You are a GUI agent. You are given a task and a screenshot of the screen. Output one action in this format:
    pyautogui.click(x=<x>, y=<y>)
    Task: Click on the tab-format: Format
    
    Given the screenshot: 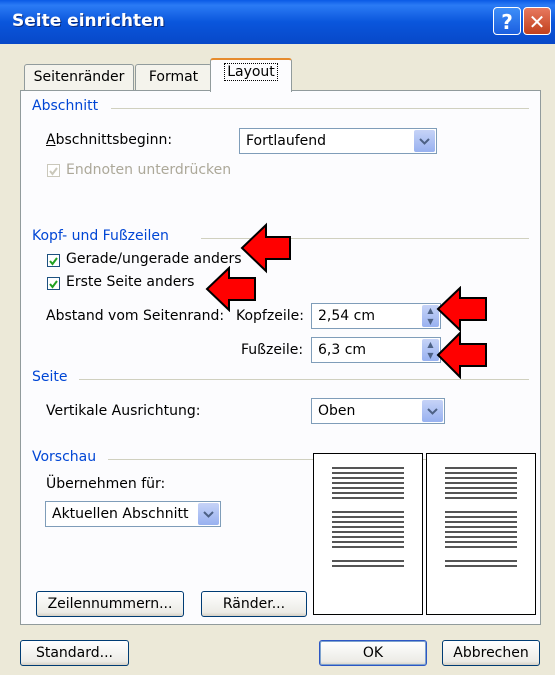 What is the action you would take?
    pyautogui.click(x=173, y=77)
    